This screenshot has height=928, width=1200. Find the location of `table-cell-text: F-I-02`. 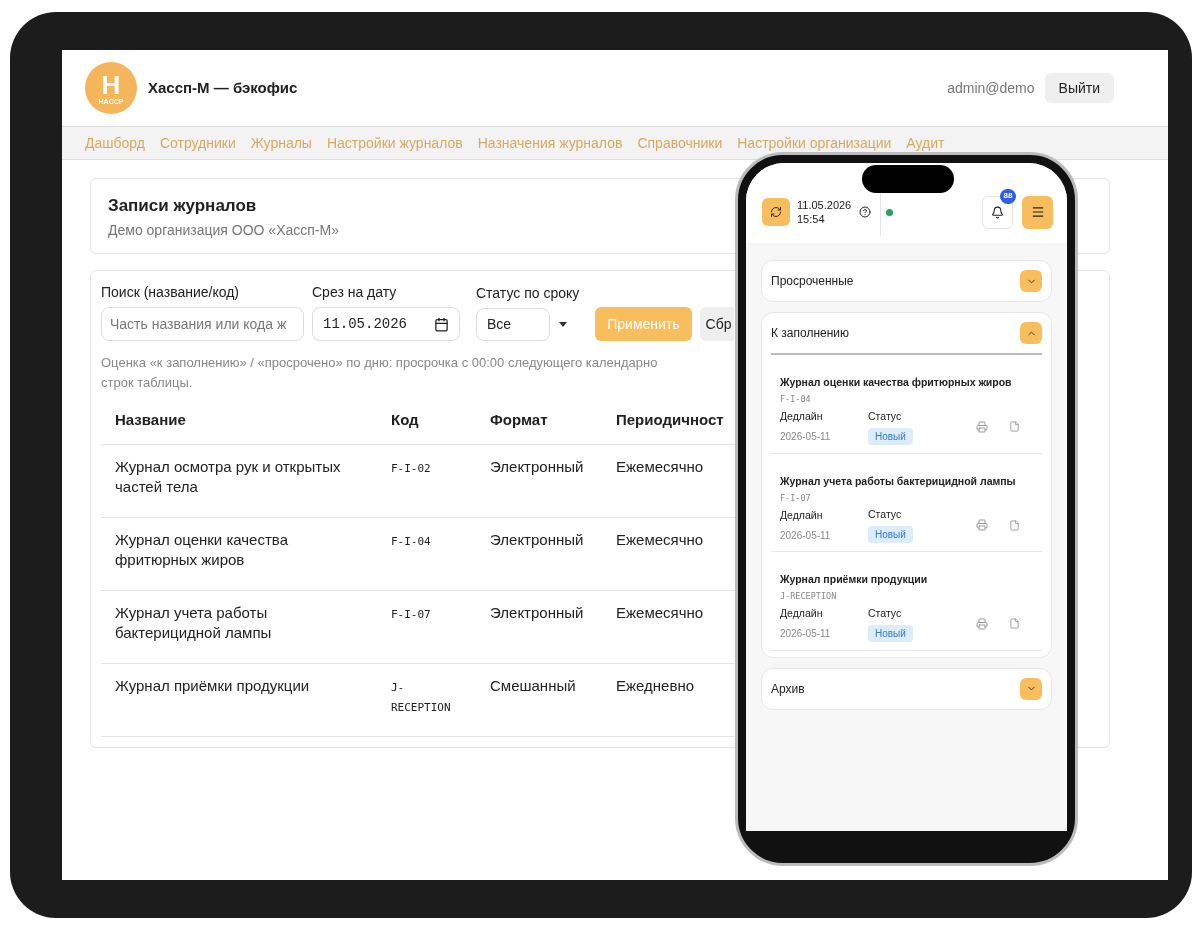

table-cell-text: F-I-02 is located at coordinates (411, 469).